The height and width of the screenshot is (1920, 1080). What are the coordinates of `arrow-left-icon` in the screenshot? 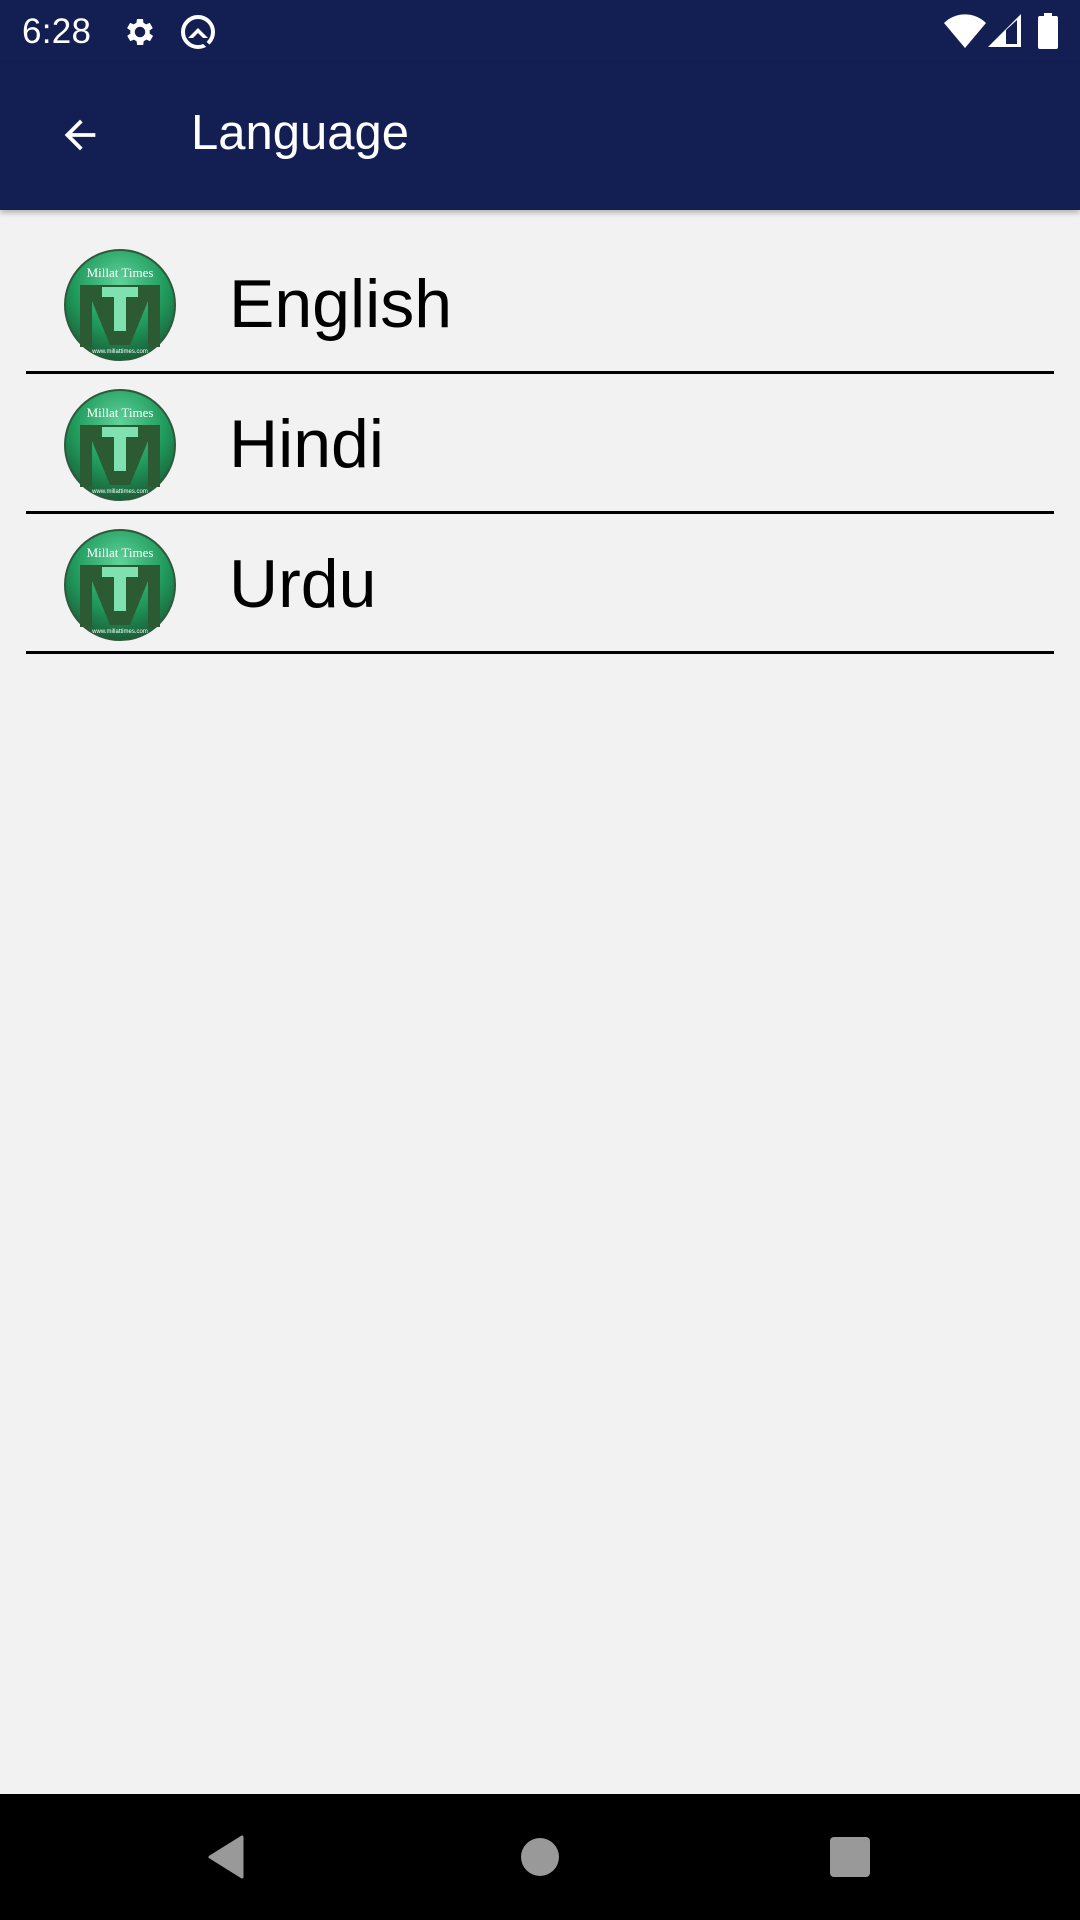 It's located at (80, 135).